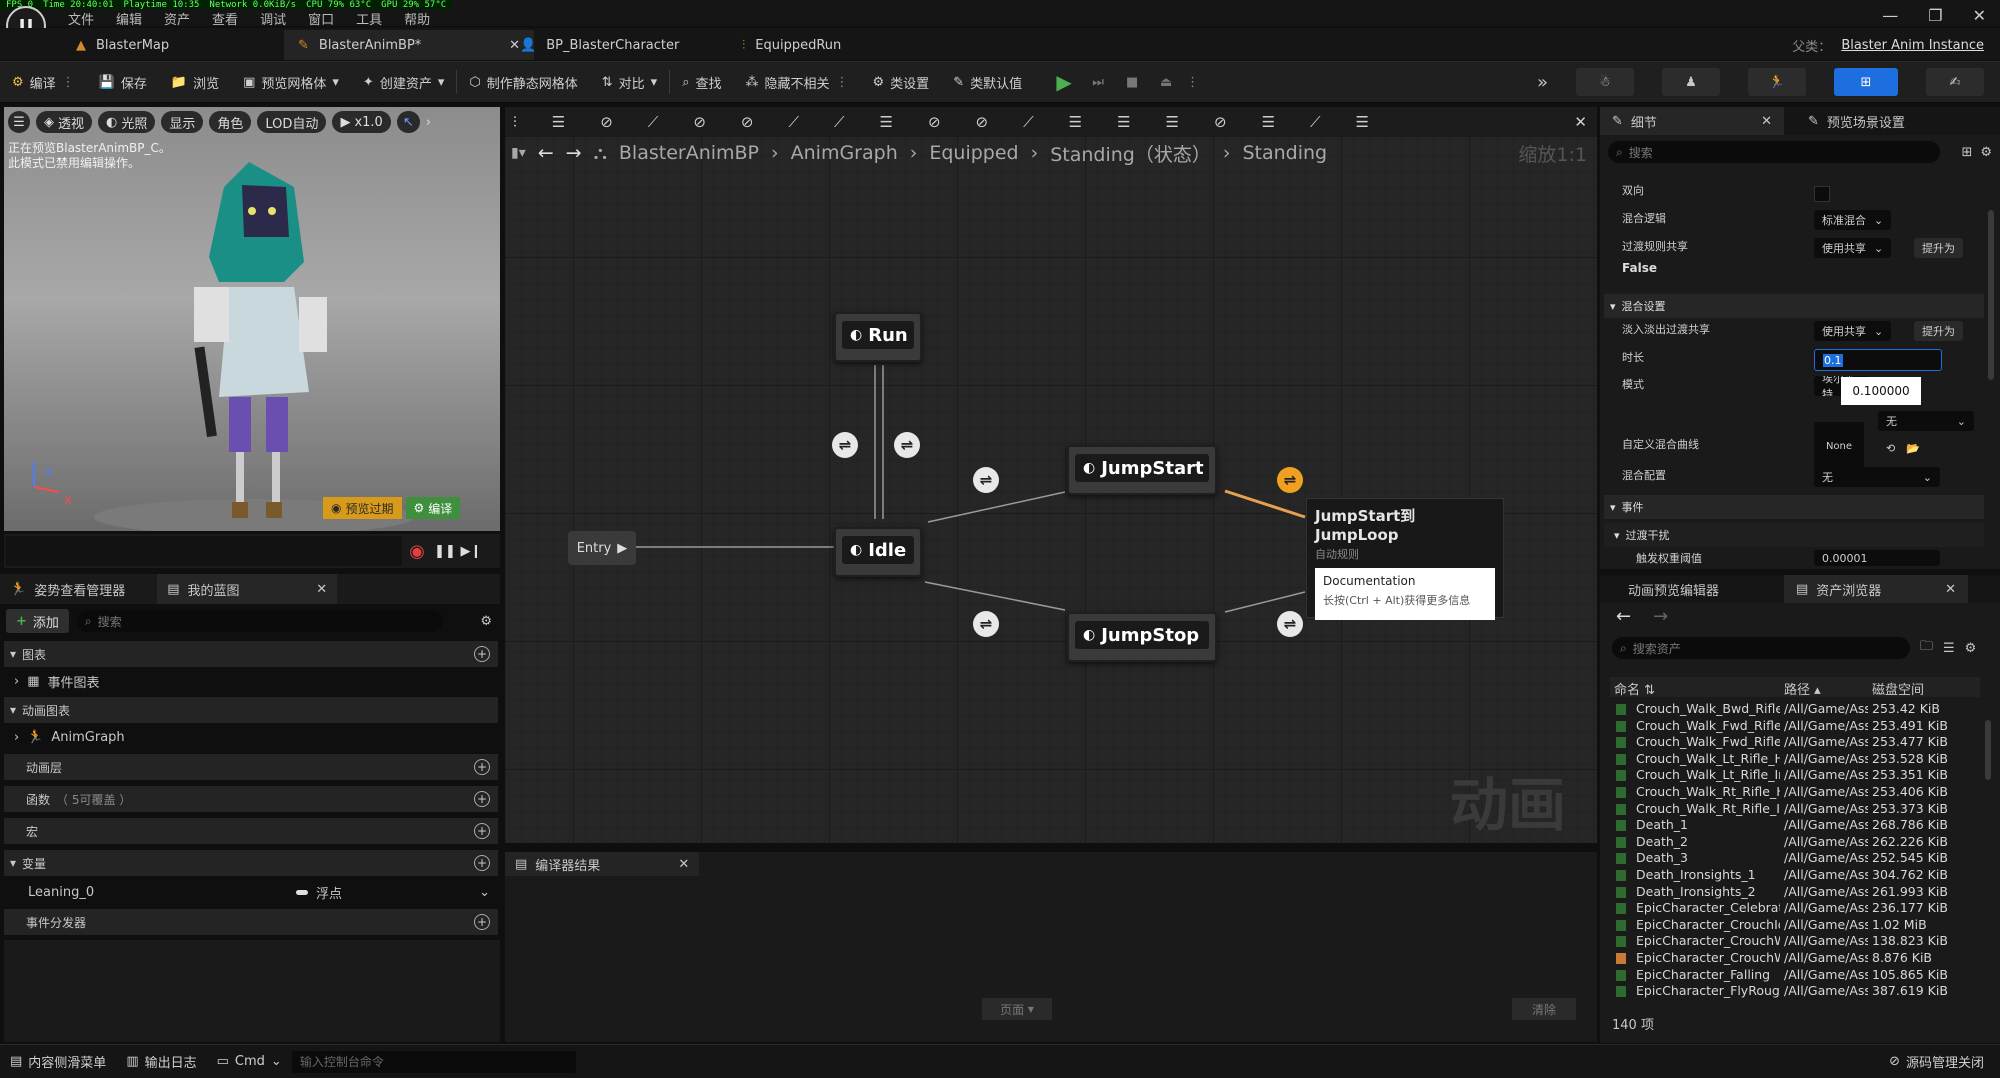 Image resolution: width=2000 pixels, height=1078 pixels. I want to click on asset-row: Death_3/All/Game/Assets252.545 KiB, so click(1795, 858).